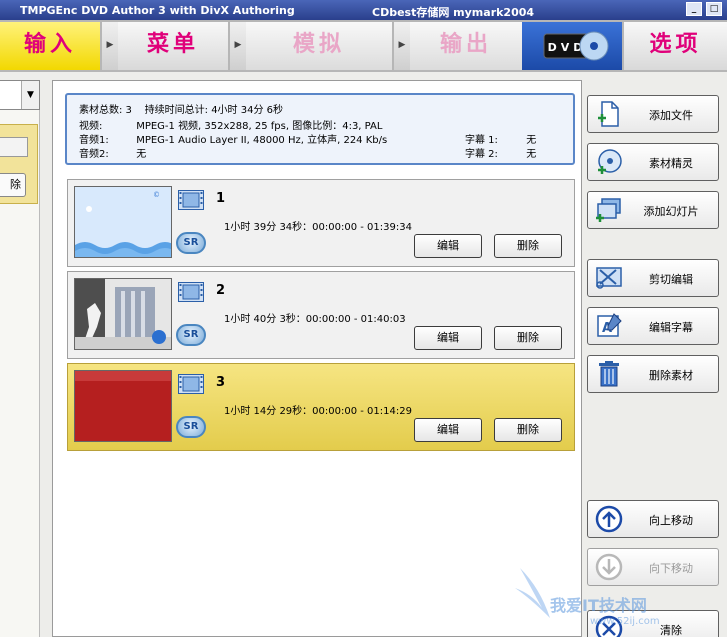 This screenshot has height=637, width=727. I want to click on total-clips: 素材总数: 3, so click(105, 110).